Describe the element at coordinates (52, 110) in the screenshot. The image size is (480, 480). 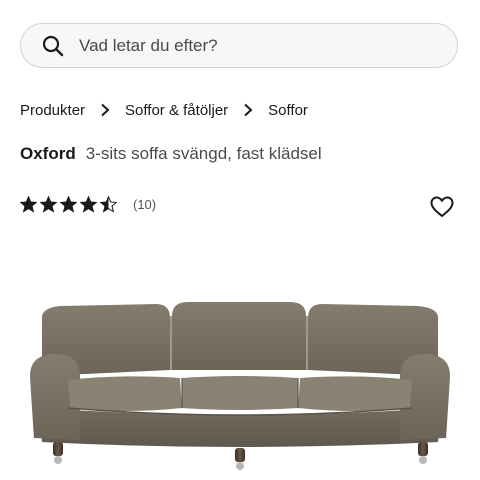
I see `breadcrumb-item-produkter: Produkter` at that location.